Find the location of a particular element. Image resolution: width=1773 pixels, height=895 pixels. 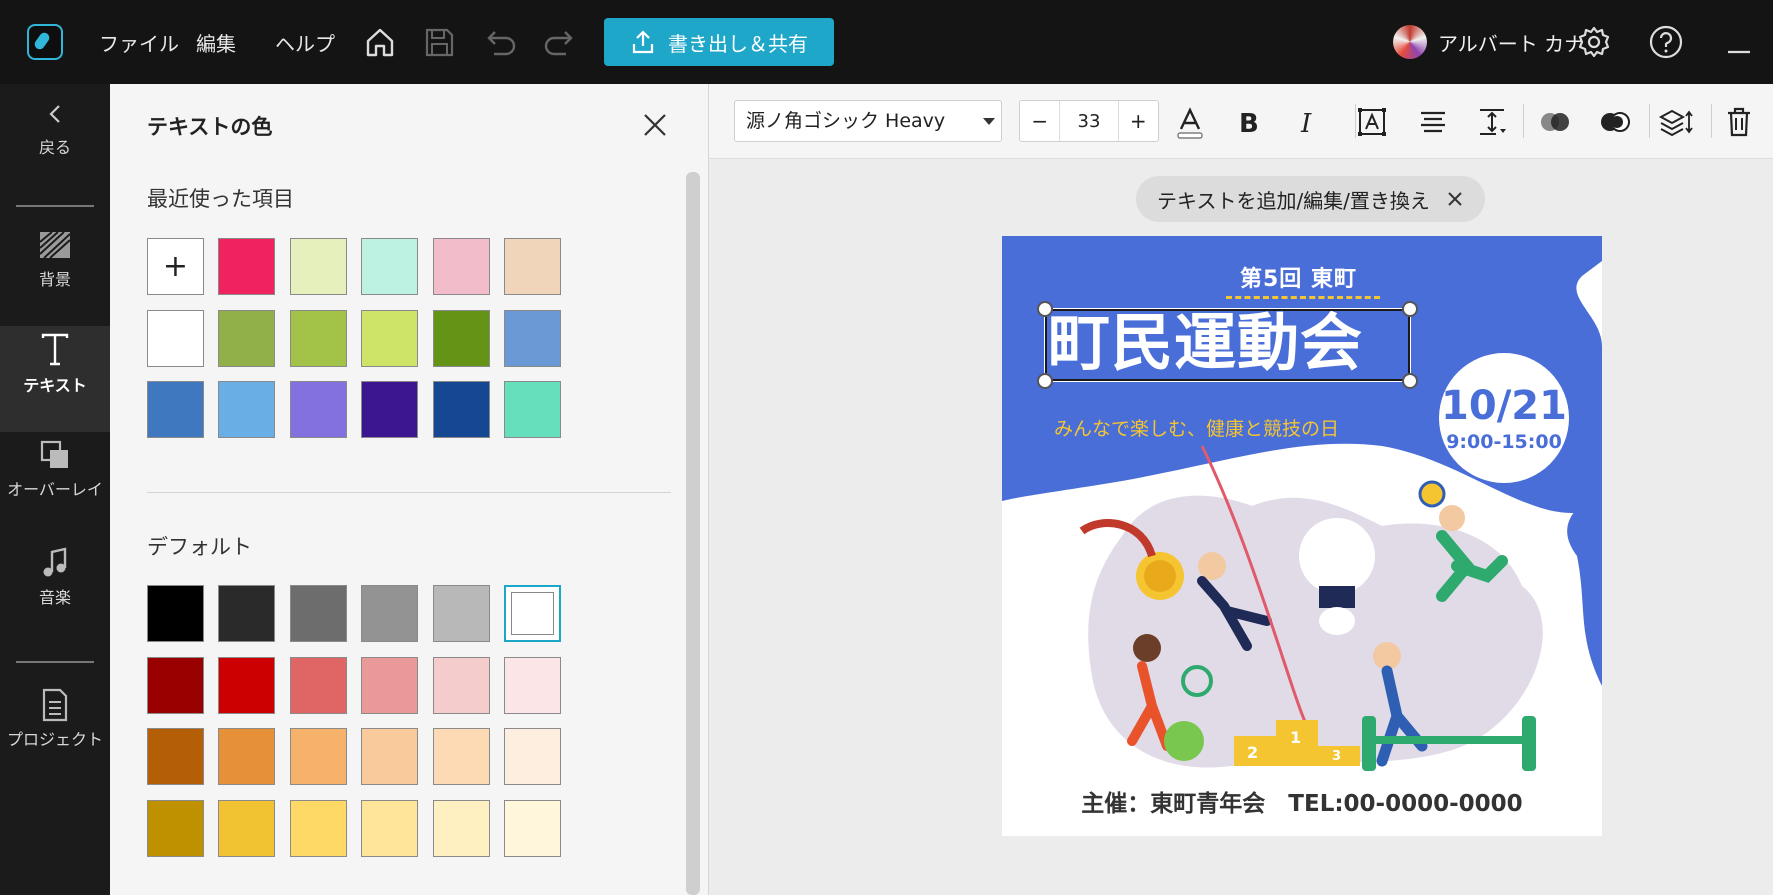

font-size-decrease-button: − is located at coordinates (1040, 121).